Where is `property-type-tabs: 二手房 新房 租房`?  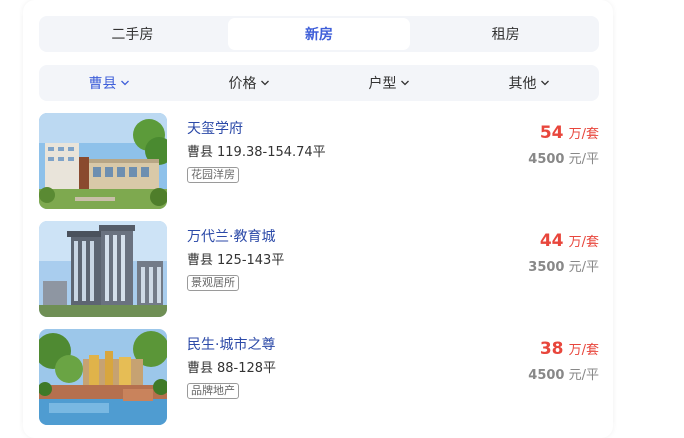
property-type-tabs: 二手房 新房 租房 is located at coordinates (319, 34).